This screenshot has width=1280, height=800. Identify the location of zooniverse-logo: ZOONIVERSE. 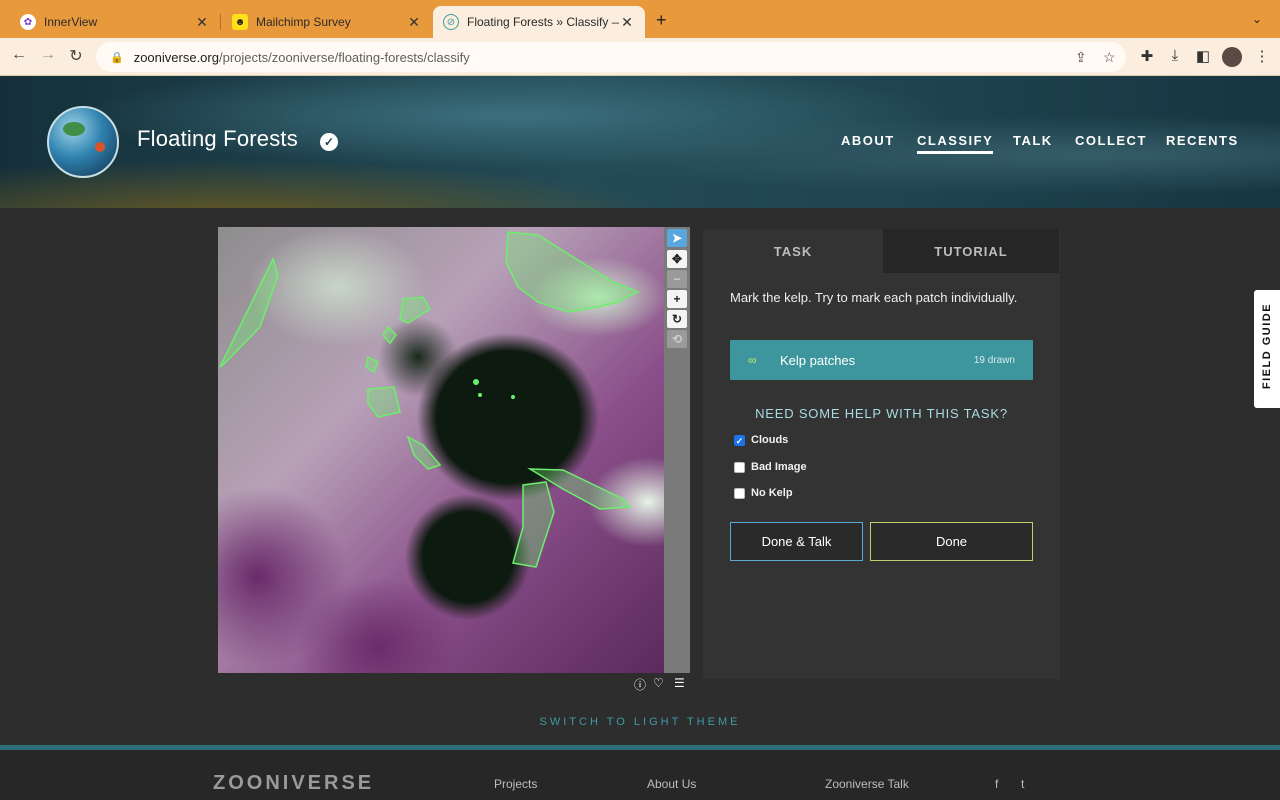
(293, 783).